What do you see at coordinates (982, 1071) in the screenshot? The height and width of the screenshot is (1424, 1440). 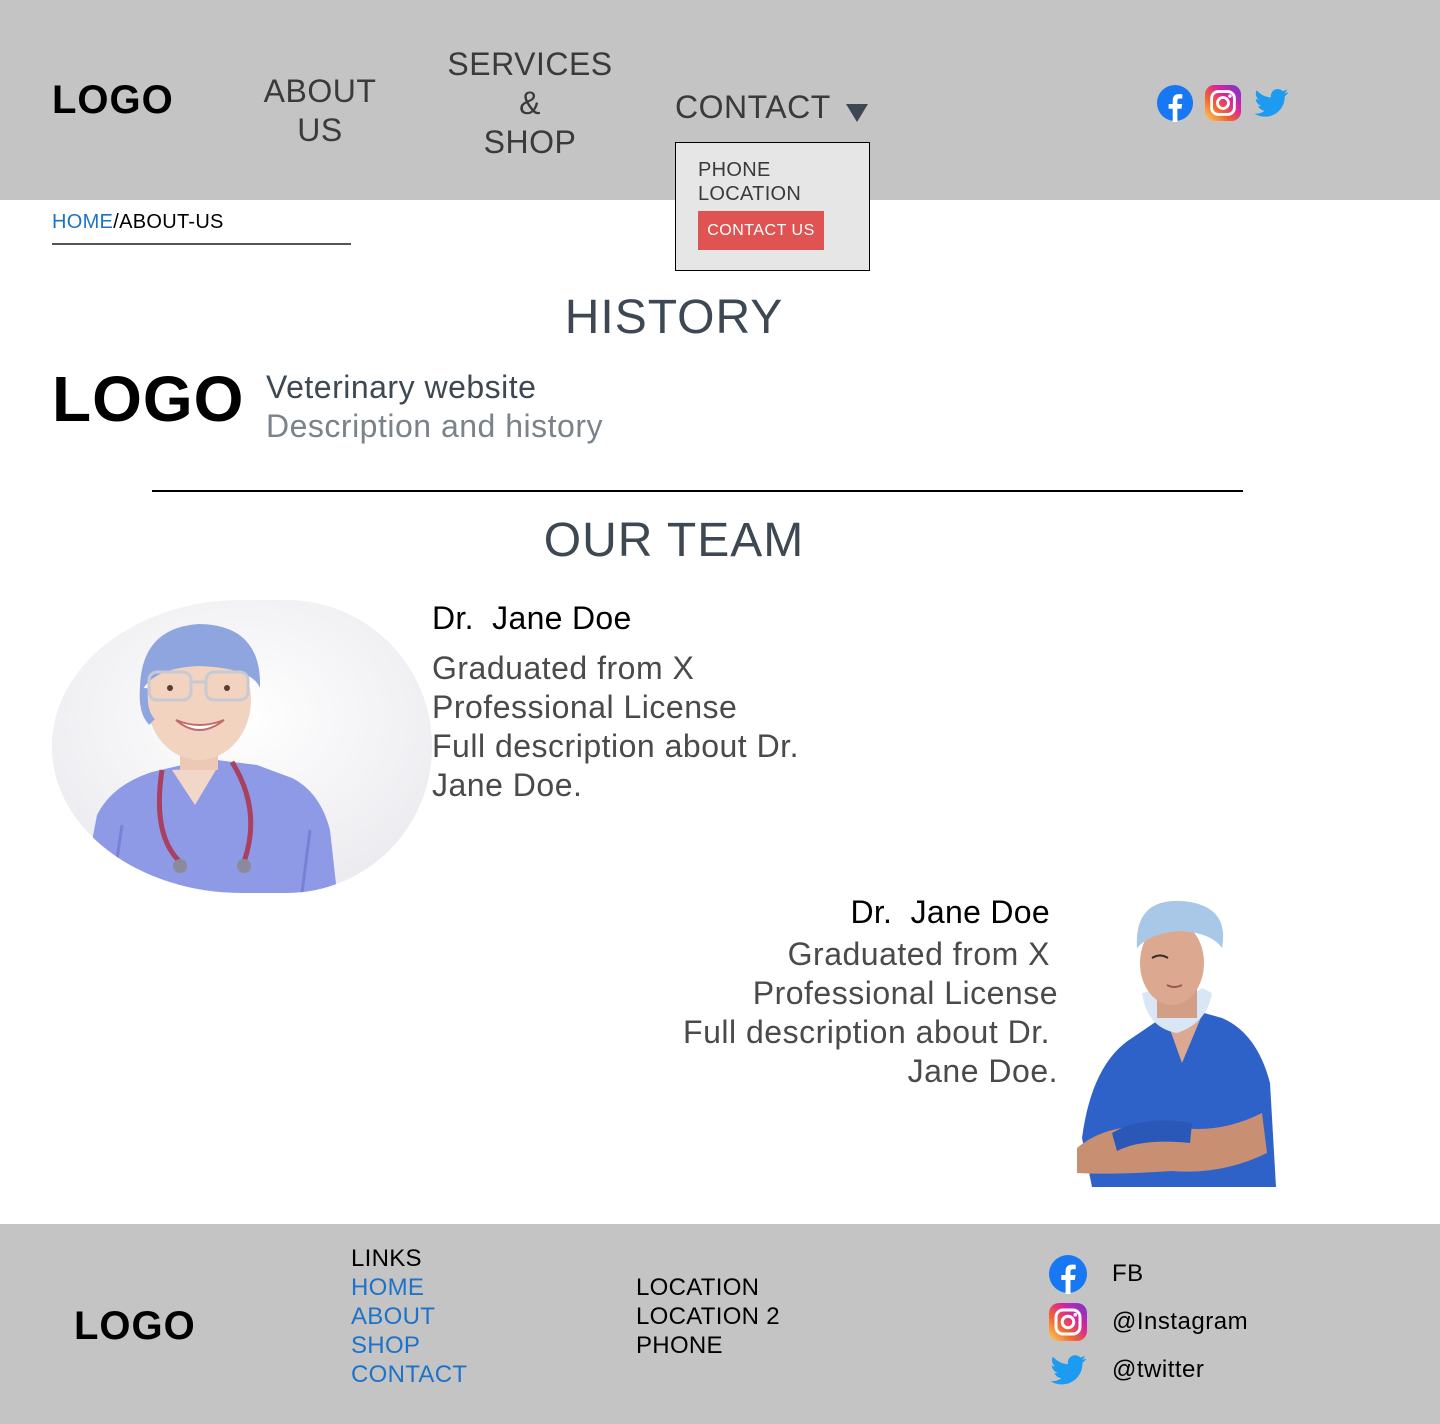 I see `team-member-2-description-cont: Jane Doe.` at bounding box center [982, 1071].